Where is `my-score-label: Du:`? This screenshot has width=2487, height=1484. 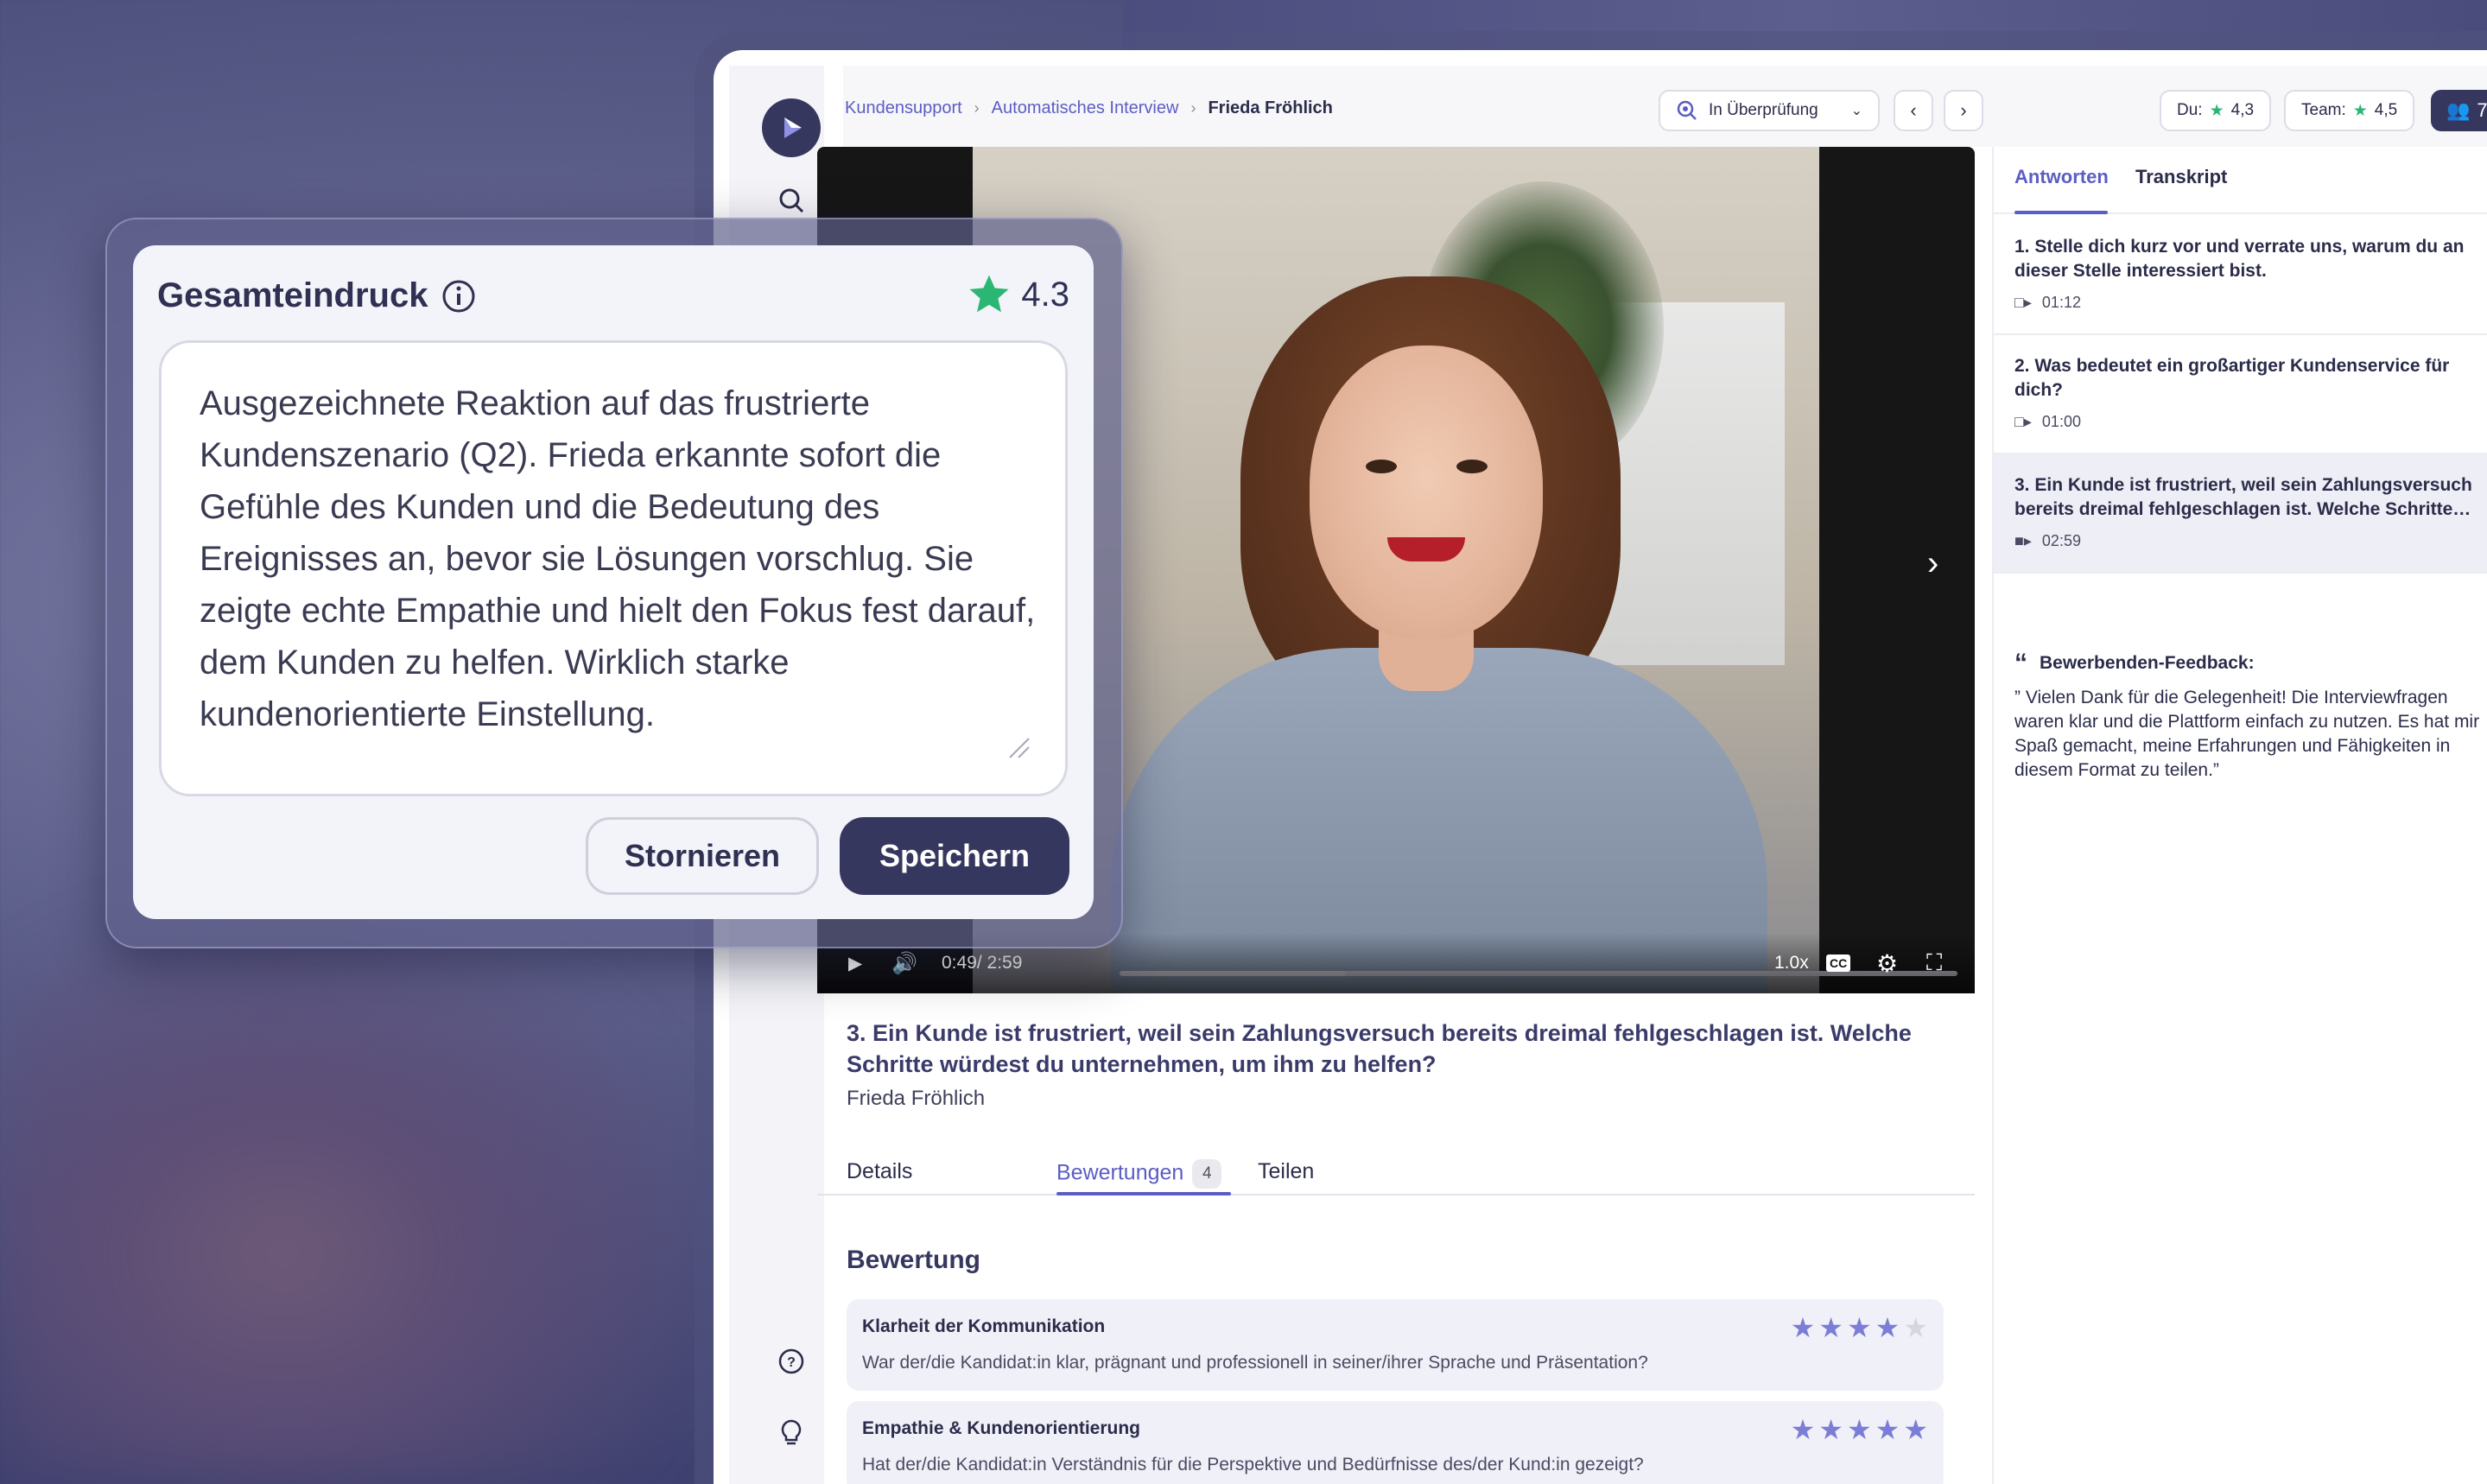 my-score-label: Du: is located at coordinates (2190, 110).